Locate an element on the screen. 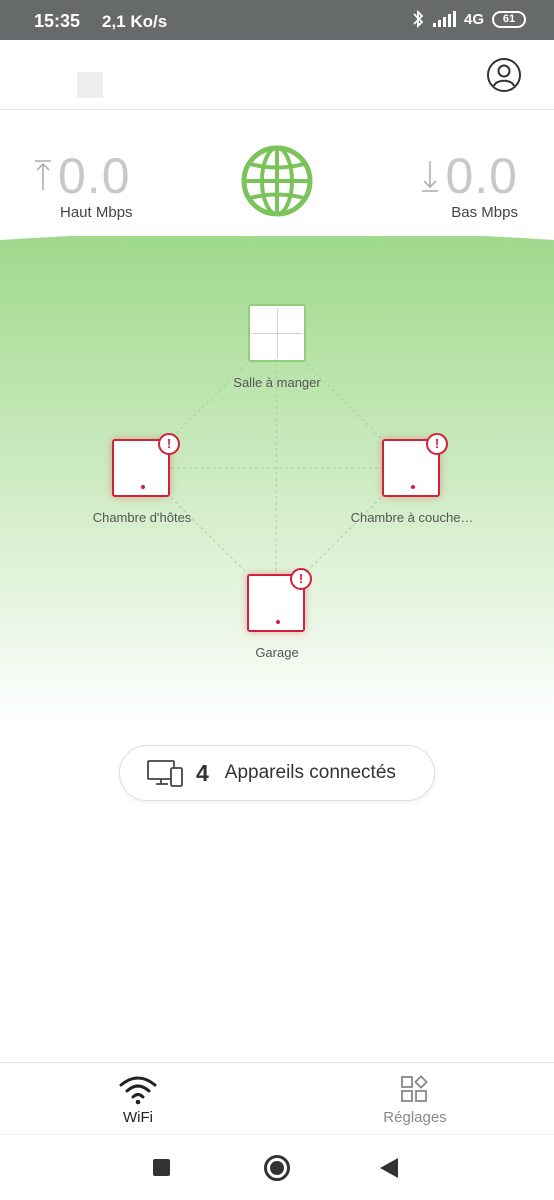 This screenshot has height=1200, width=554. tab-settings: Réglages is located at coordinates (415, 1099).